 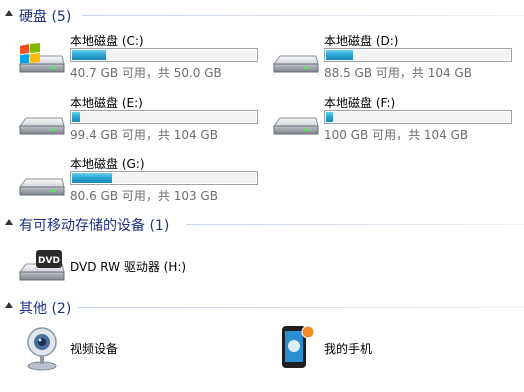 I want to click on windows-system-drive-icon, so click(x=42, y=58).